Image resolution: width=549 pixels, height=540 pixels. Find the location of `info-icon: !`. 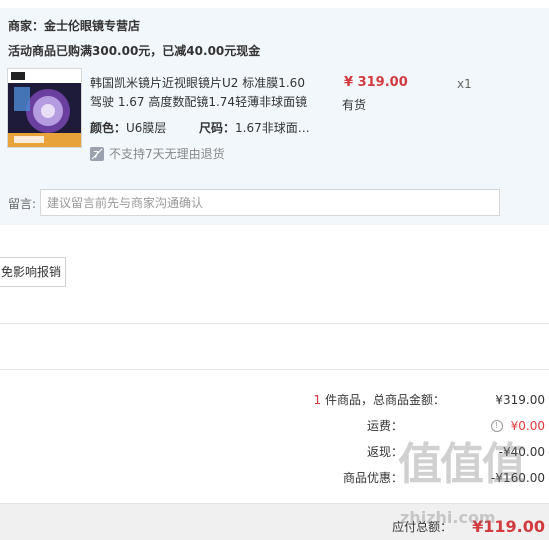

info-icon: ! is located at coordinates (496, 425).